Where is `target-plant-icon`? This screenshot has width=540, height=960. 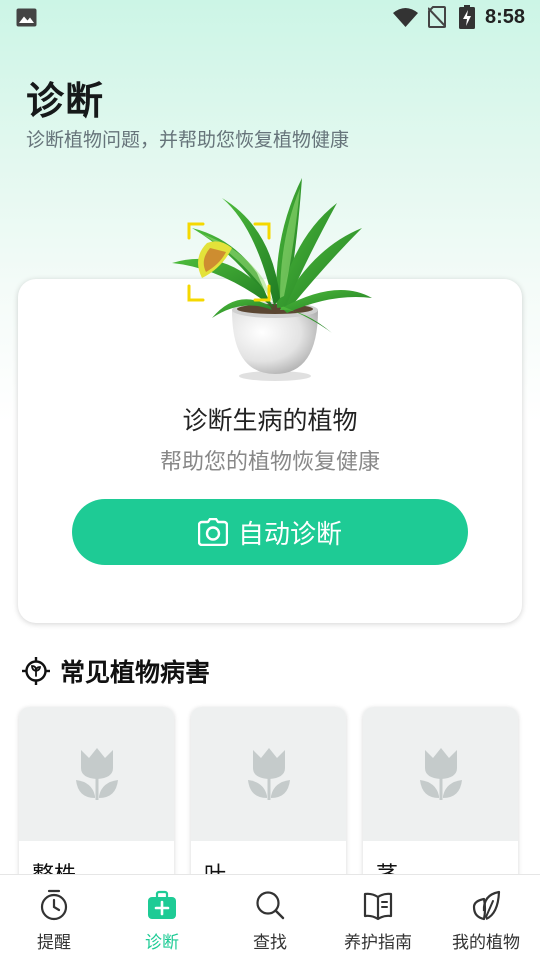
target-plant-icon is located at coordinates (36, 671).